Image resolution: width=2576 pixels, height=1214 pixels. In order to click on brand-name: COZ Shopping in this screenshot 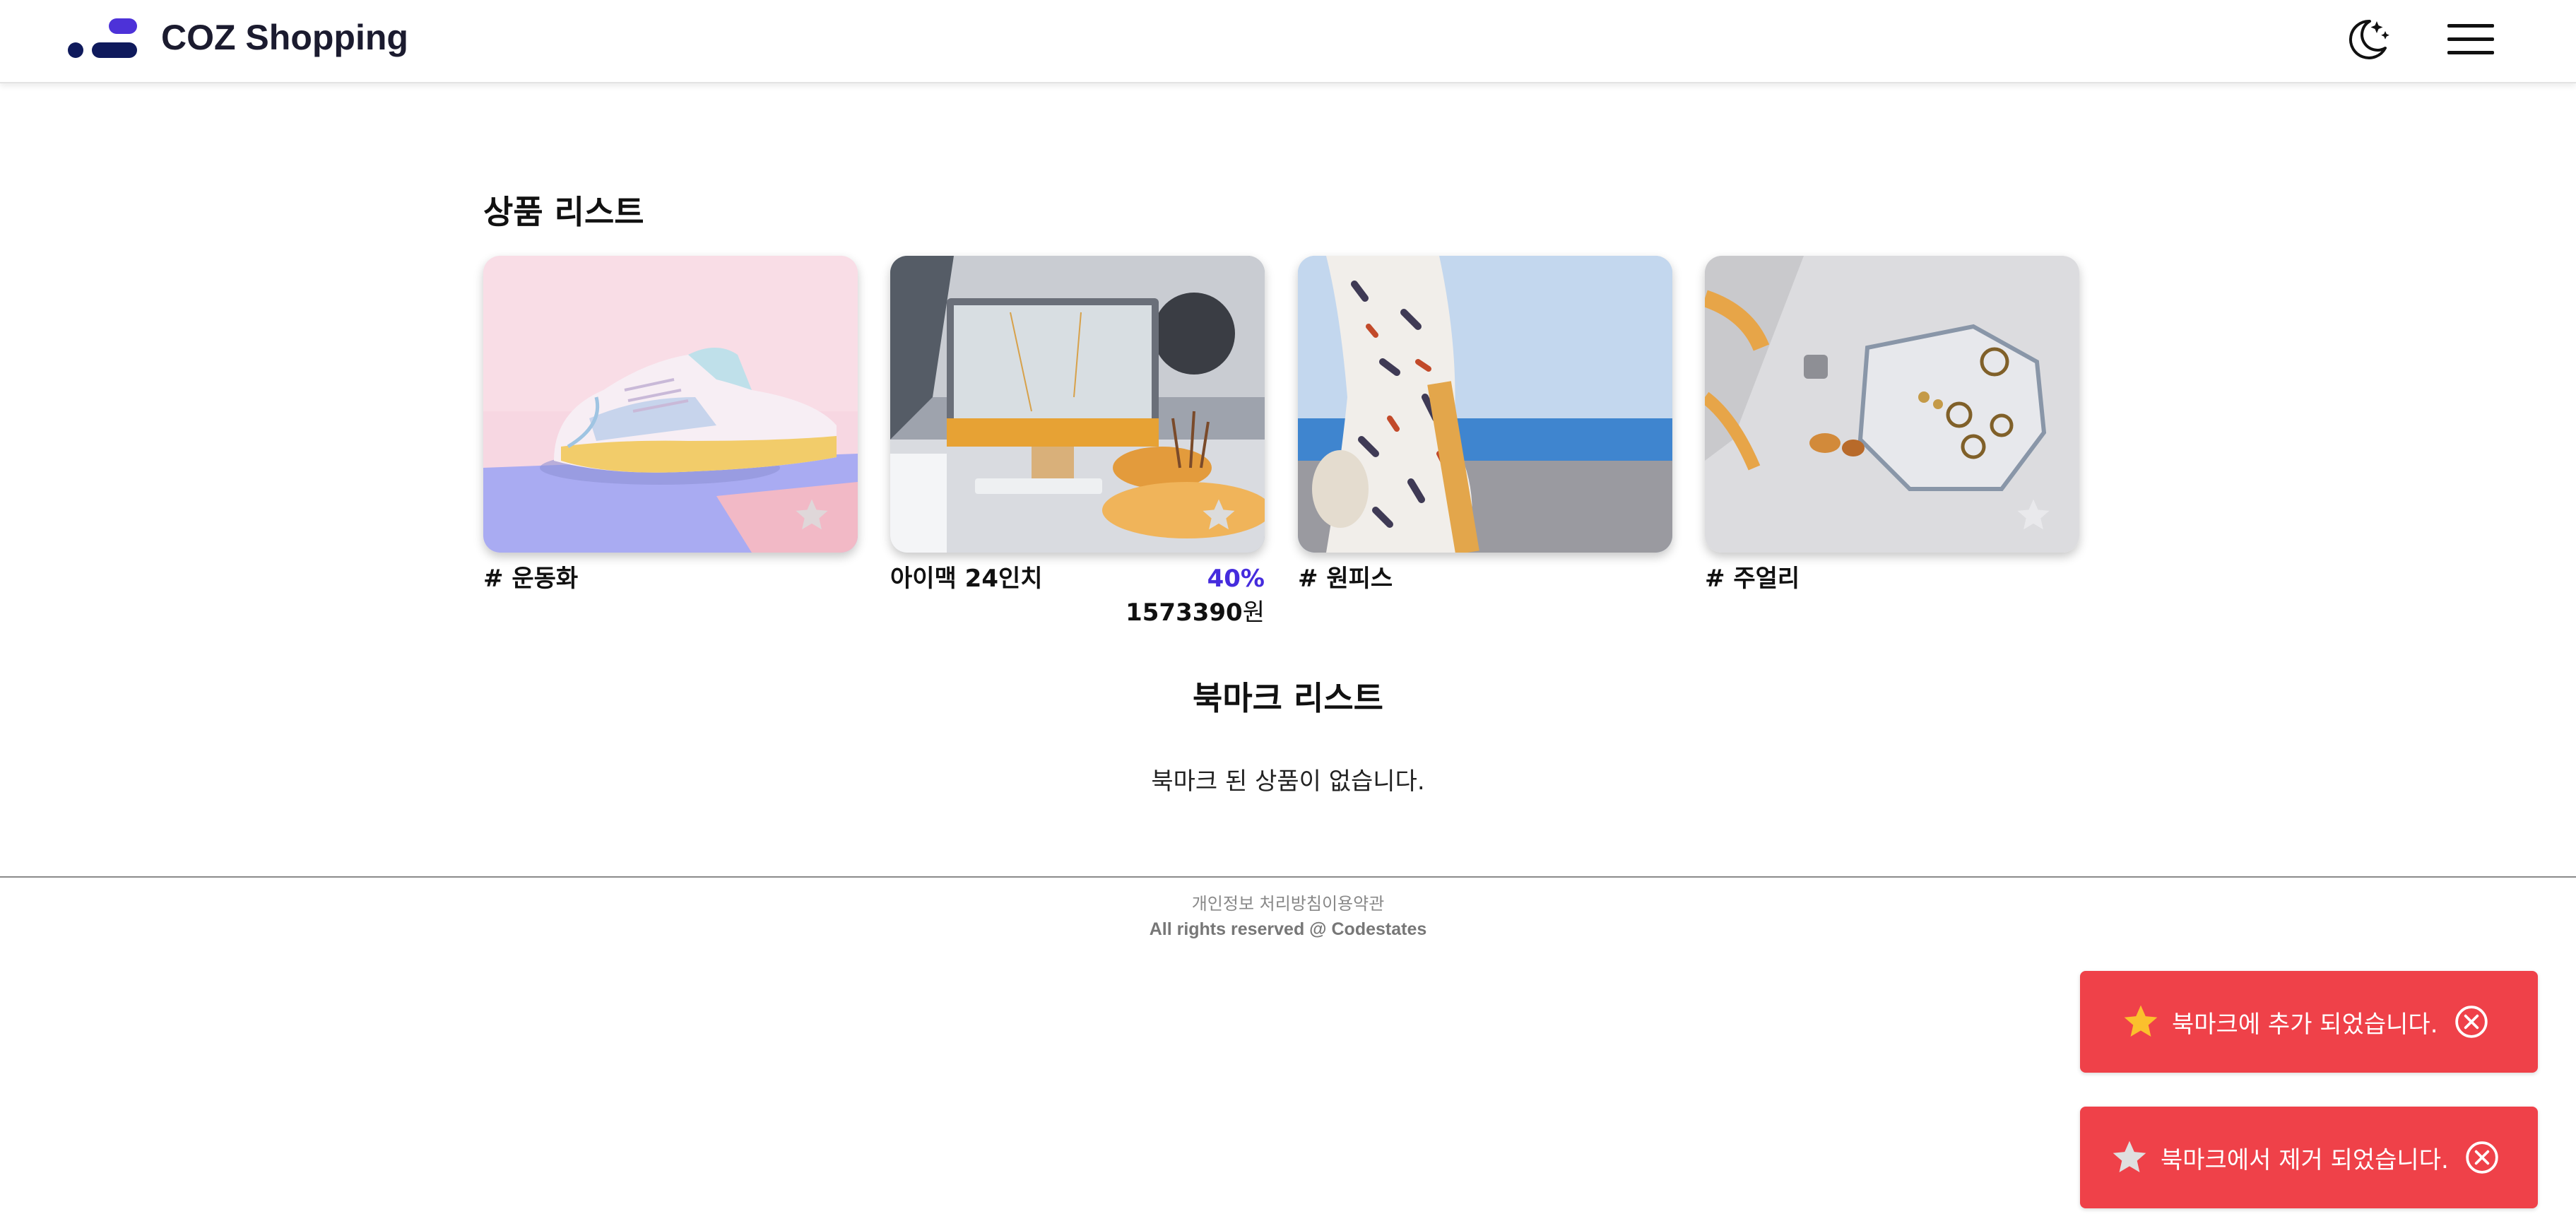, I will do `click(284, 38)`.